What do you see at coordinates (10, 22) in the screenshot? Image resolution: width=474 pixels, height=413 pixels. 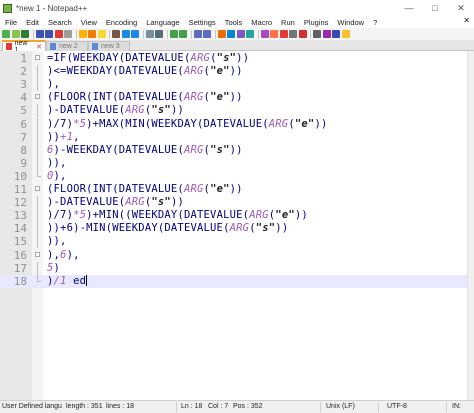 I see `menu-file: File` at bounding box center [10, 22].